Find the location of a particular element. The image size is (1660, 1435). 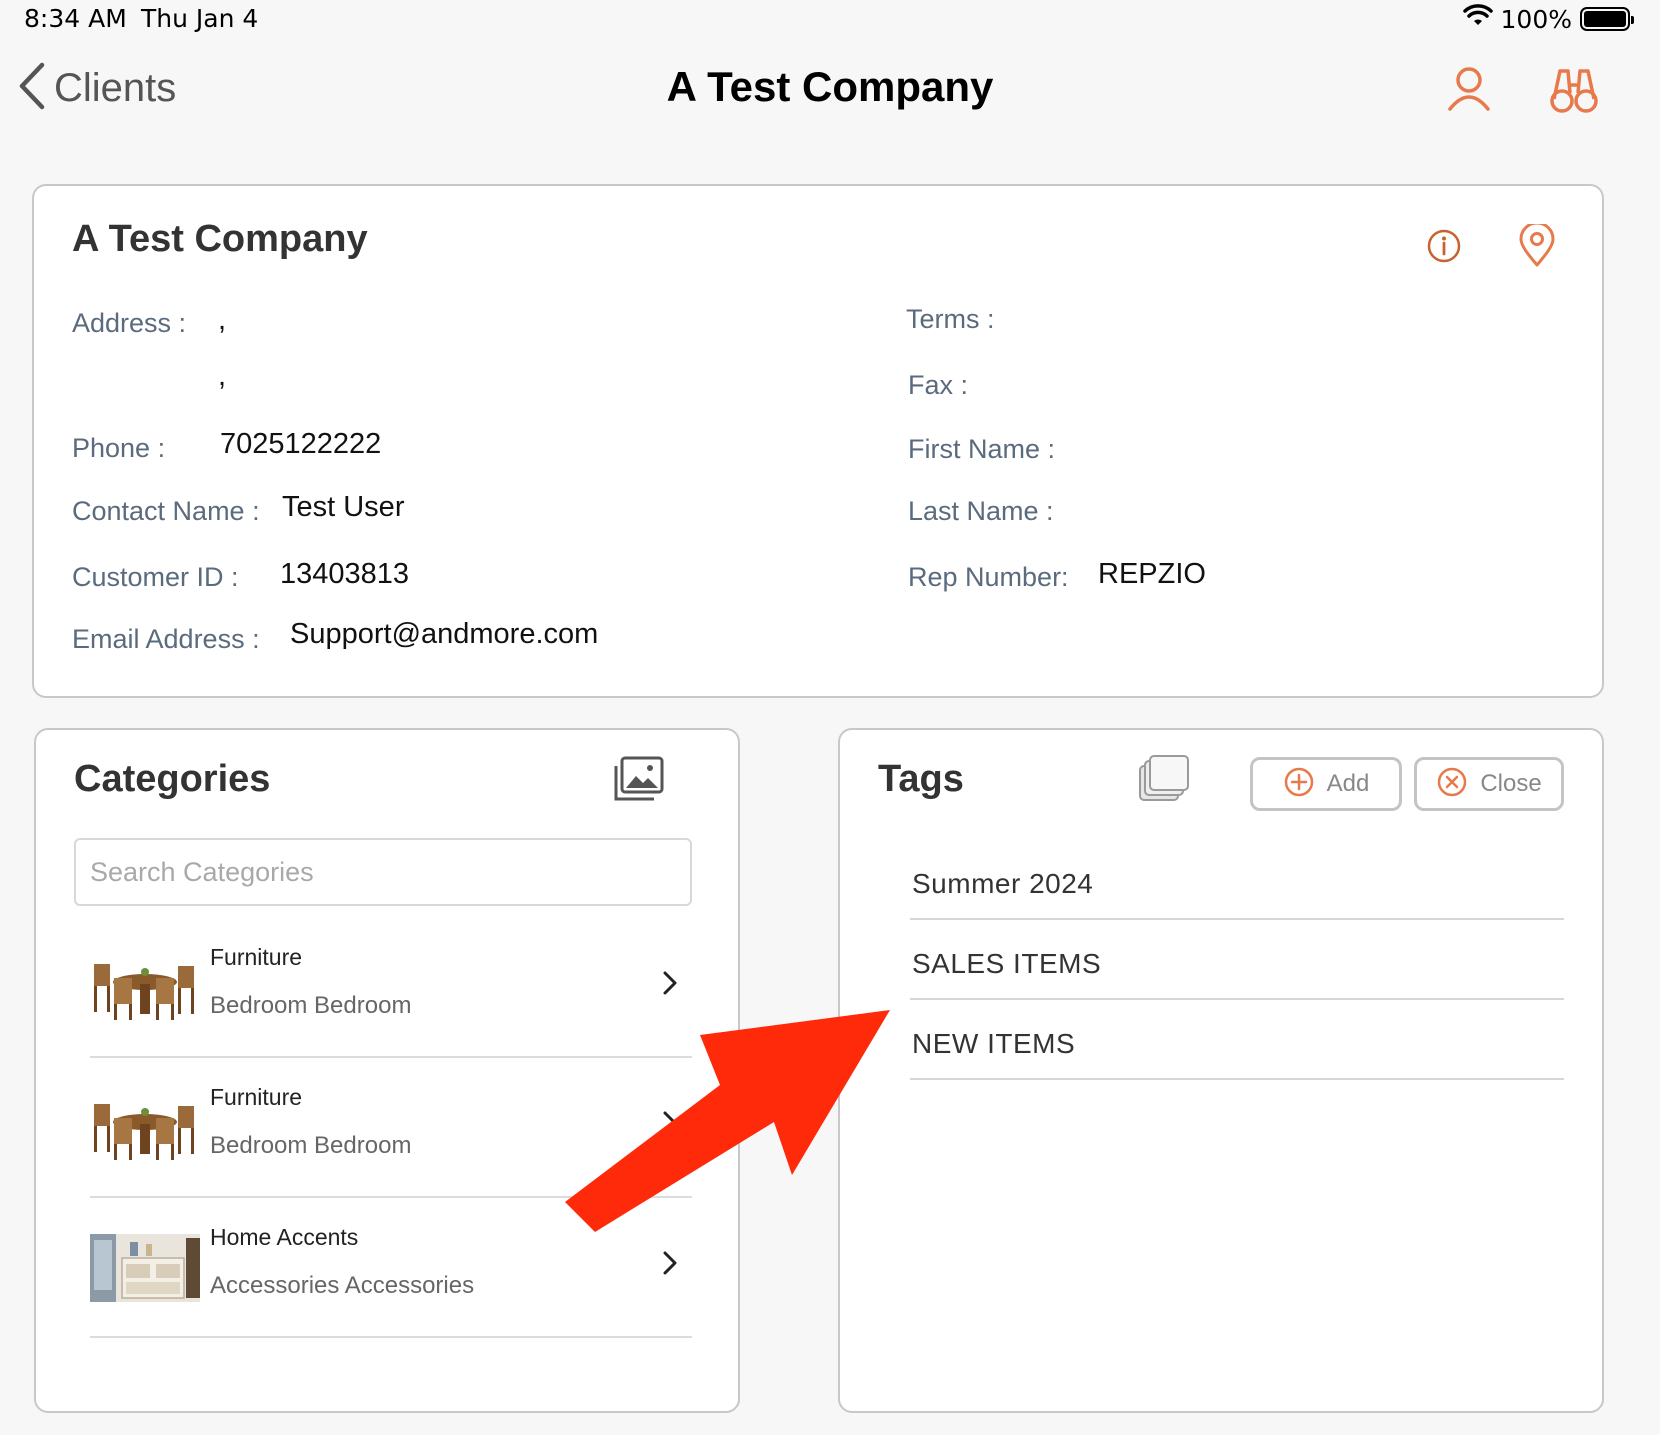

close-circle-icon is located at coordinates (1452, 784).